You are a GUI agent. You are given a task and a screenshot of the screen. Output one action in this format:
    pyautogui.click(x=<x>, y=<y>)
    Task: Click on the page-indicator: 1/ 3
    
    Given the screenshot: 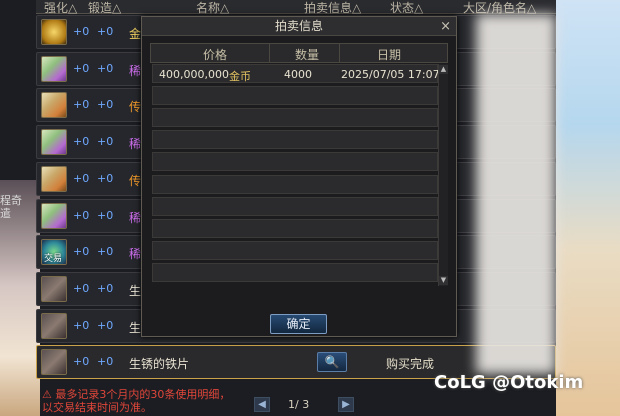 What is the action you would take?
    pyautogui.click(x=299, y=404)
    